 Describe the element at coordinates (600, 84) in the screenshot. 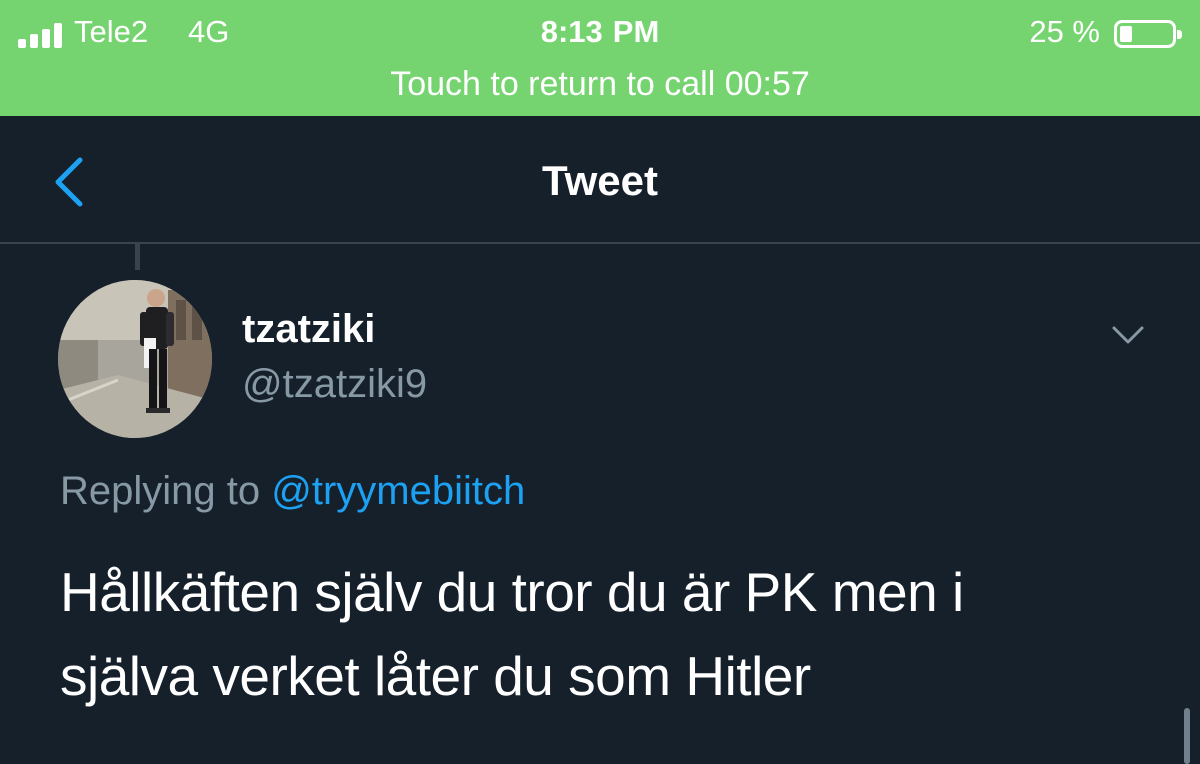

I see `return-to-call-banner: Touch to return to call 00:57` at that location.